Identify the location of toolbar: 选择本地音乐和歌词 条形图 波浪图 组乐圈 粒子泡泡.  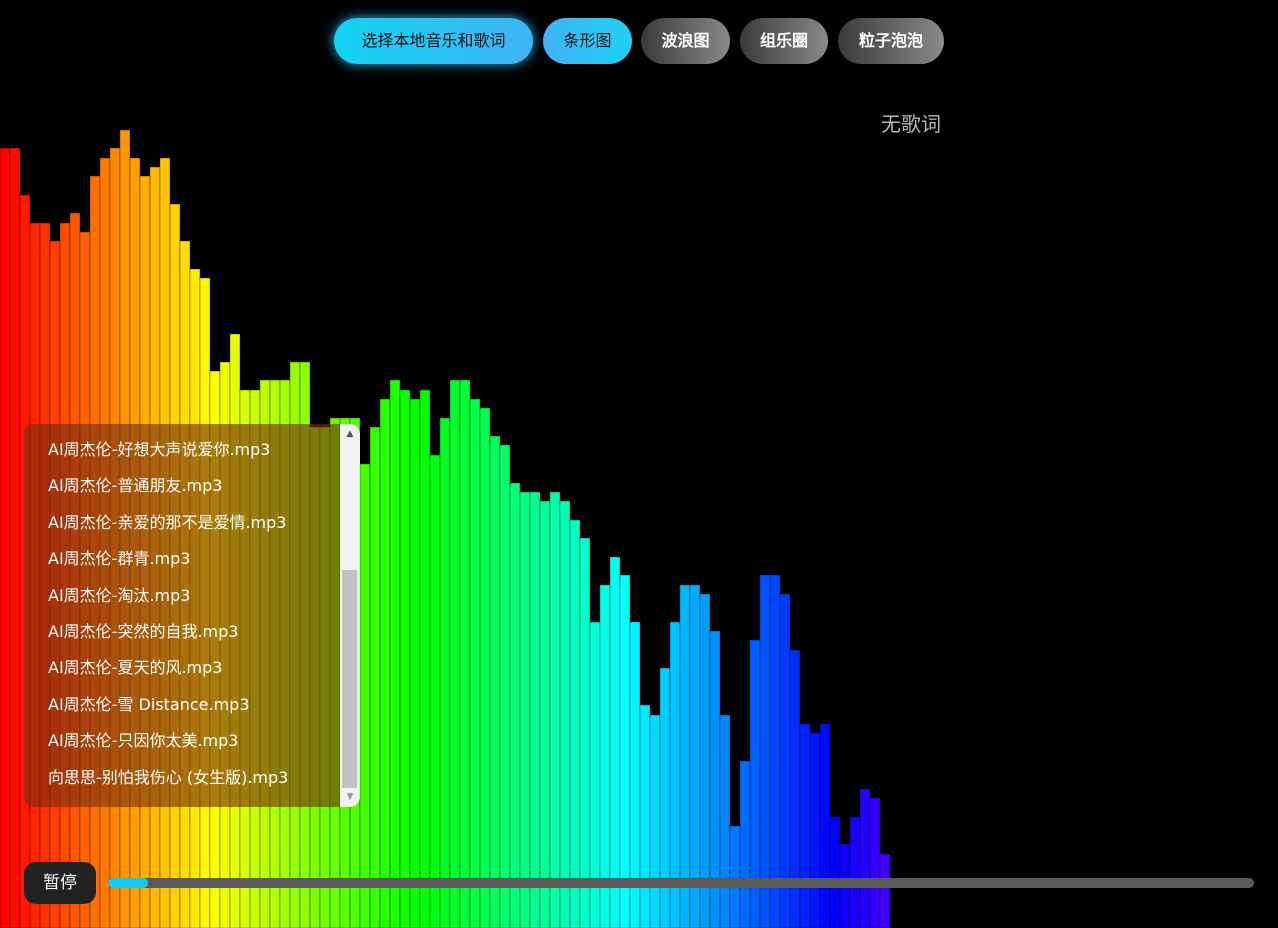
(639, 41).